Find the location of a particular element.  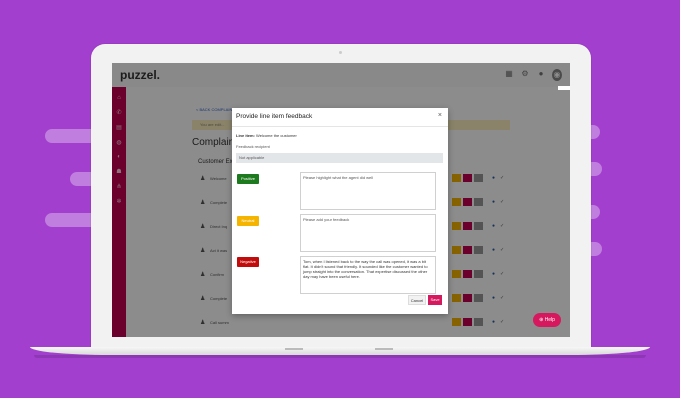

screen-glare is located at coordinates (564, 88).